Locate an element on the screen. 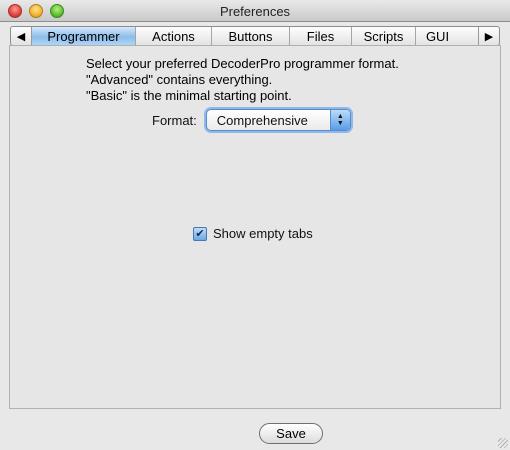 The image size is (510, 450). description-line: "Basic" is the minimal starting point. is located at coordinates (189, 95).